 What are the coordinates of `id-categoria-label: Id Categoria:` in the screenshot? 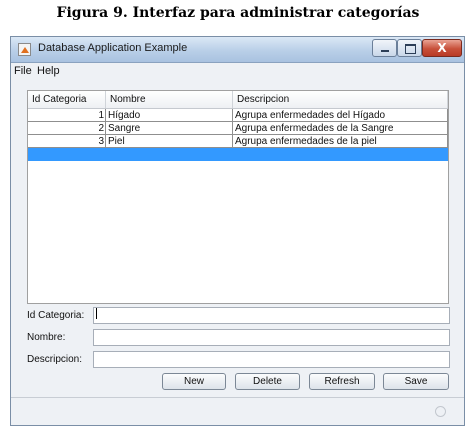 It's located at (56, 315).